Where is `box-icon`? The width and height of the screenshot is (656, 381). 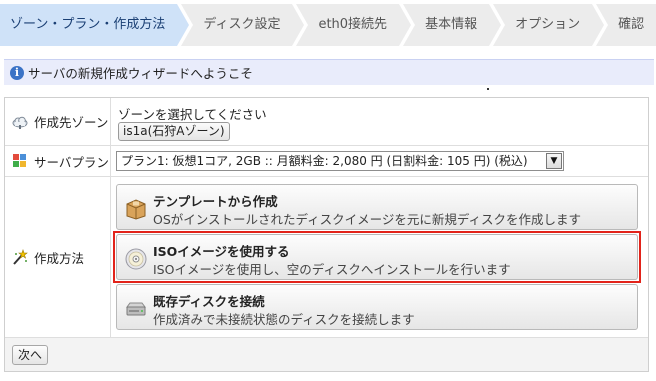
box-icon is located at coordinates (136, 209).